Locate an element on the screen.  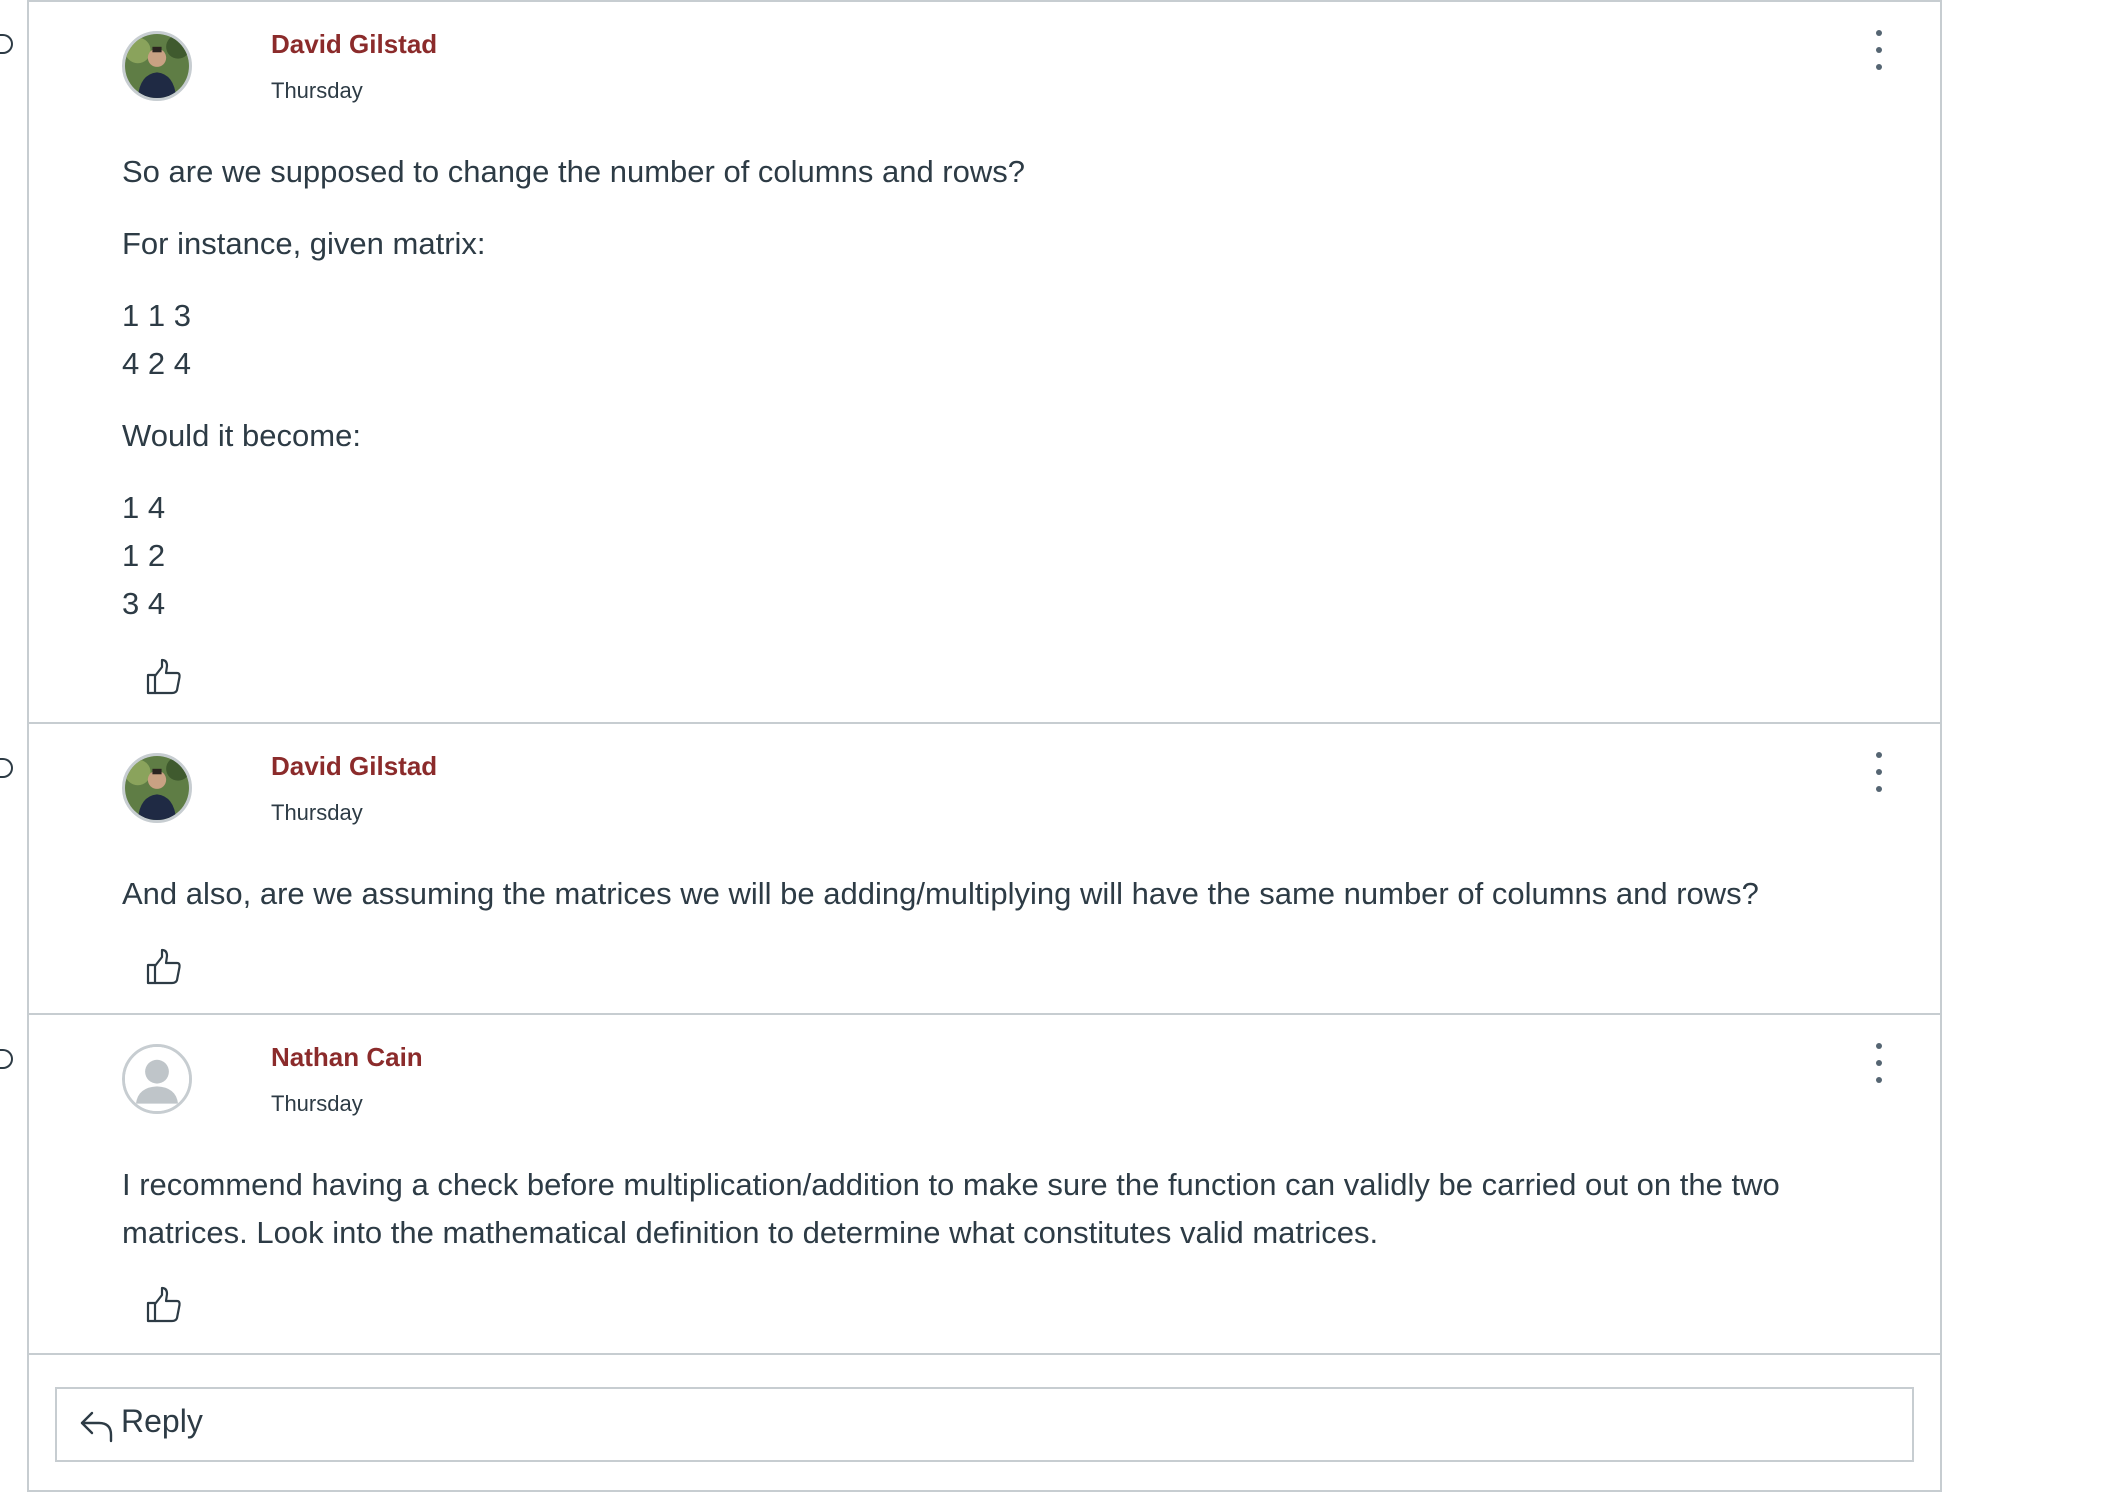
reply-button: Reply is located at coordinates (984, 1424).